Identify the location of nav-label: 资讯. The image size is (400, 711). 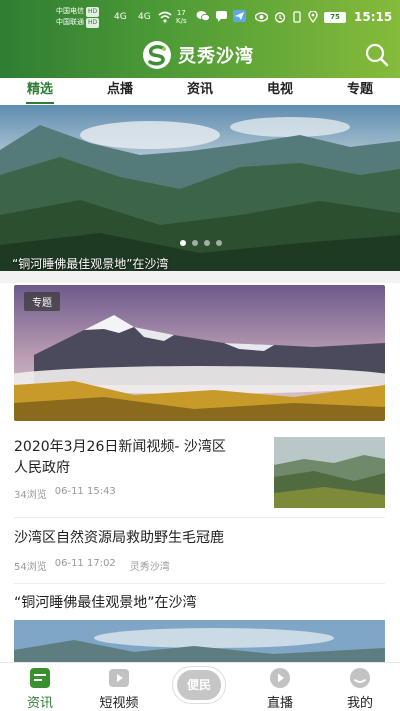
(39, 703).